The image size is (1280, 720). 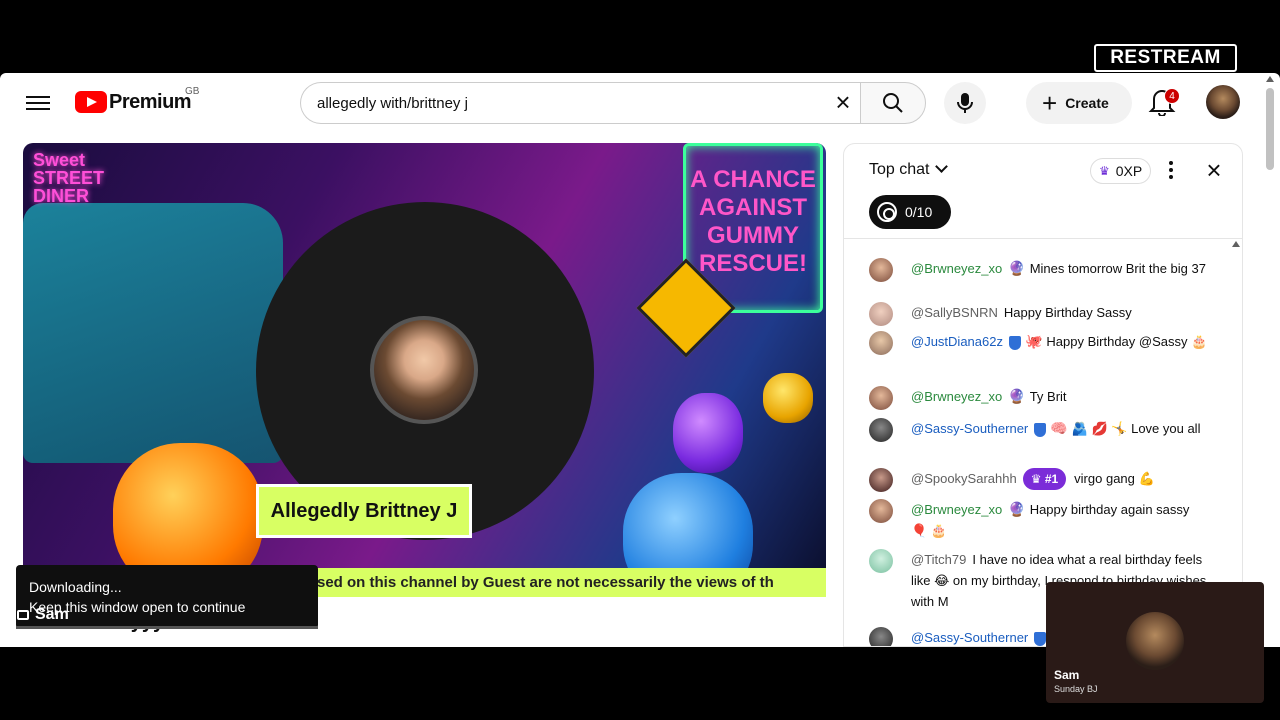 What do you see at coordinates (1117, 268) in the screenshot?
I see `chat-text: Mines tomorrow Brit the big 37` at bounding box center [1117, 268].